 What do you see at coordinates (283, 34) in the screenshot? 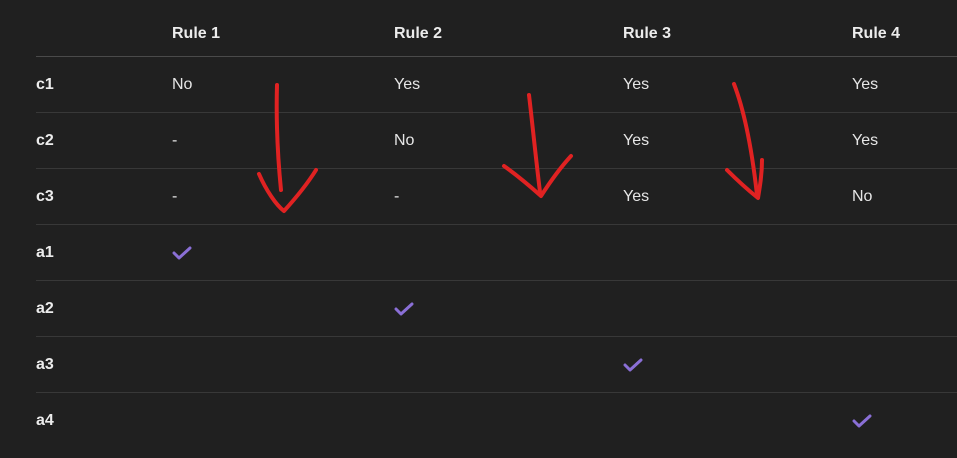
I see `header-rule-1: Rule 1` at bounding box center [283, 34].